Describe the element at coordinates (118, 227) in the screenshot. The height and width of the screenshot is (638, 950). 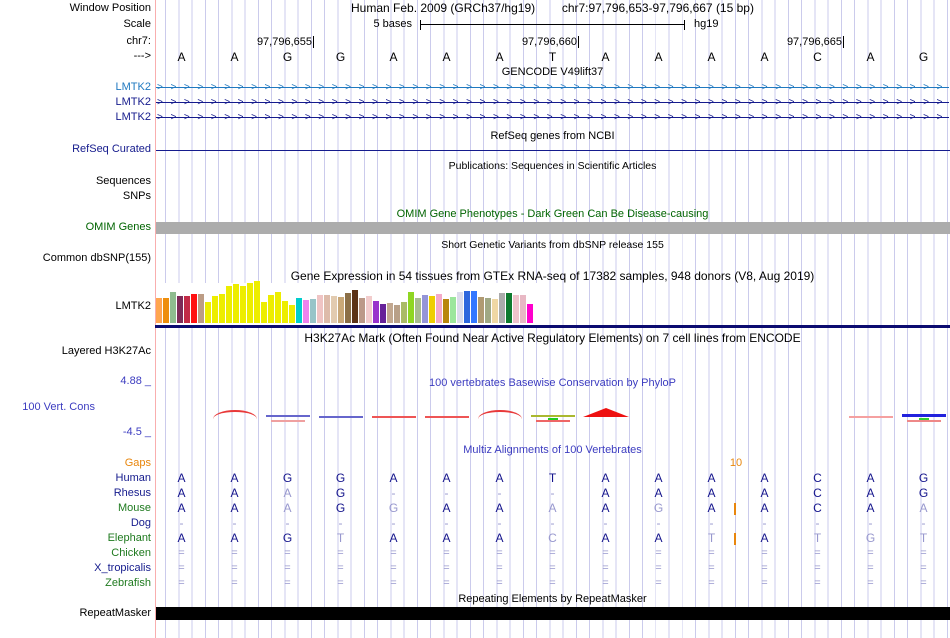
I see `label-omim-genes: OMIM Genes` at that location.